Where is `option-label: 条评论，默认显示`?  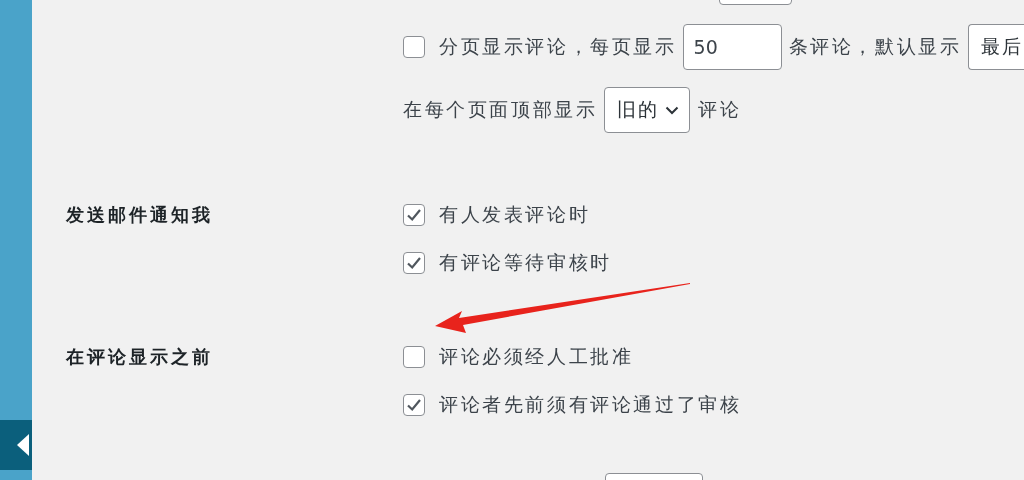
option-label: 条评论，默认显示 is located at coordinates (875, 46).